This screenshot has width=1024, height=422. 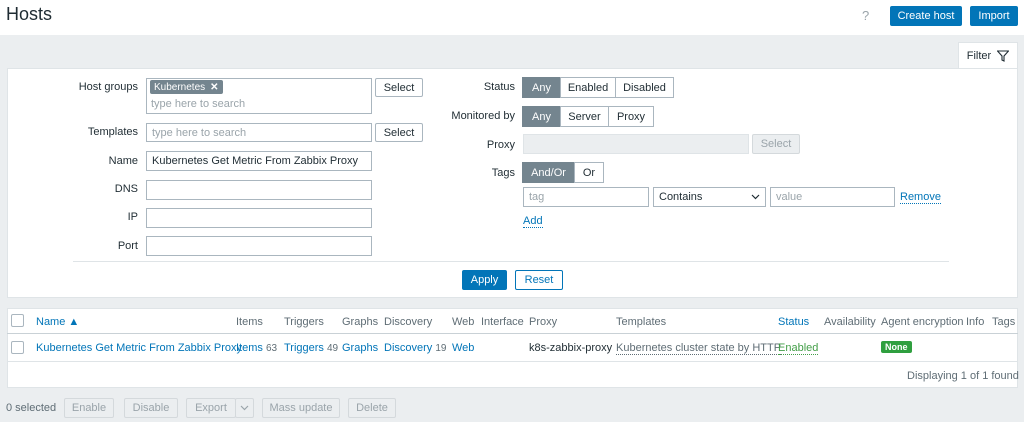 I want to click on encryption-badge: None, so click(x=896, y=347).